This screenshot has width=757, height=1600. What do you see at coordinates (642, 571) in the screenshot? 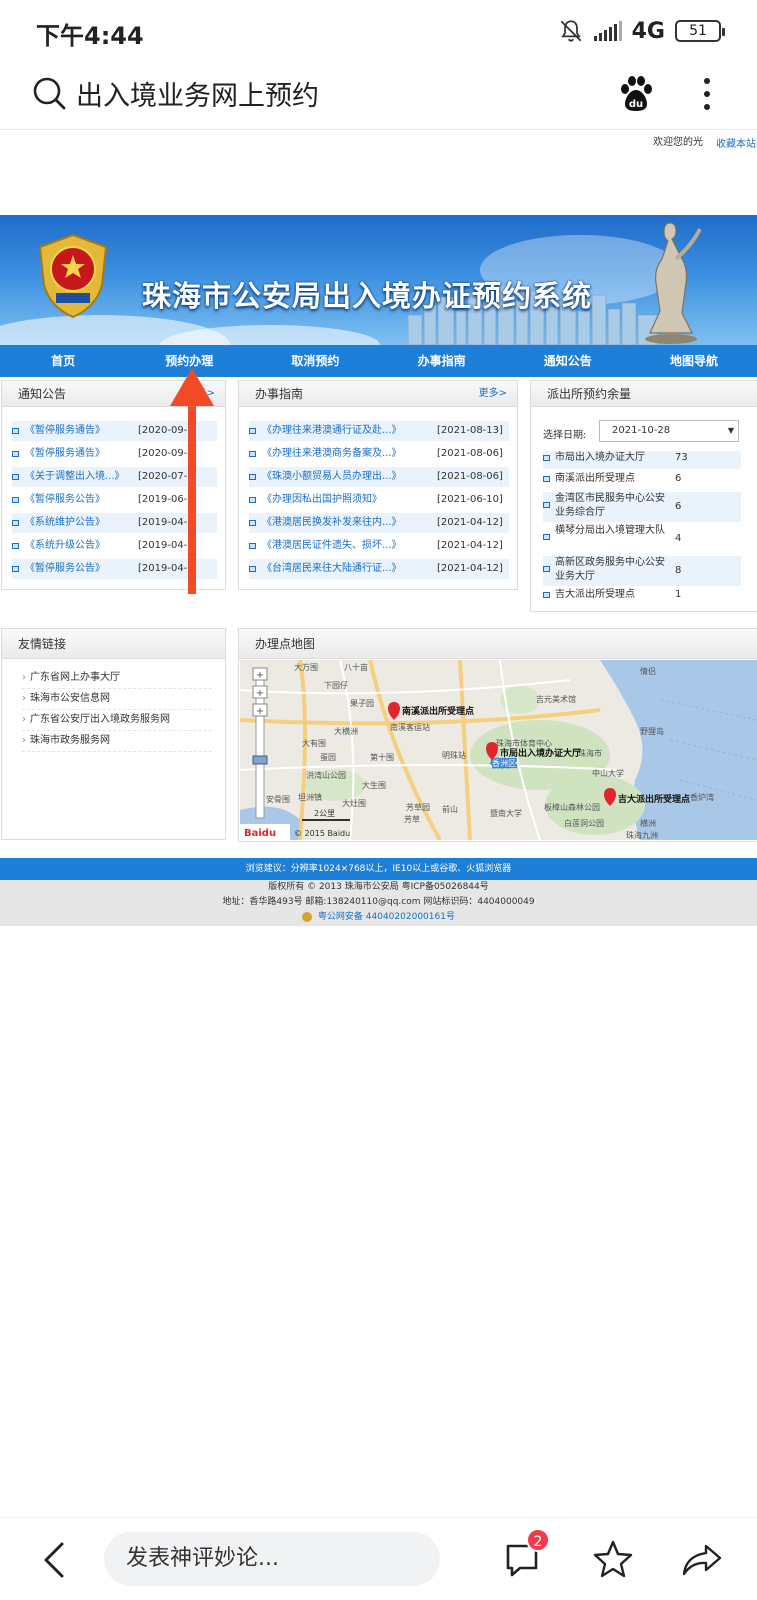
I see `list-item: 高新区政务服务中心公安业务大厅 8` at bounding box center [642, 571].